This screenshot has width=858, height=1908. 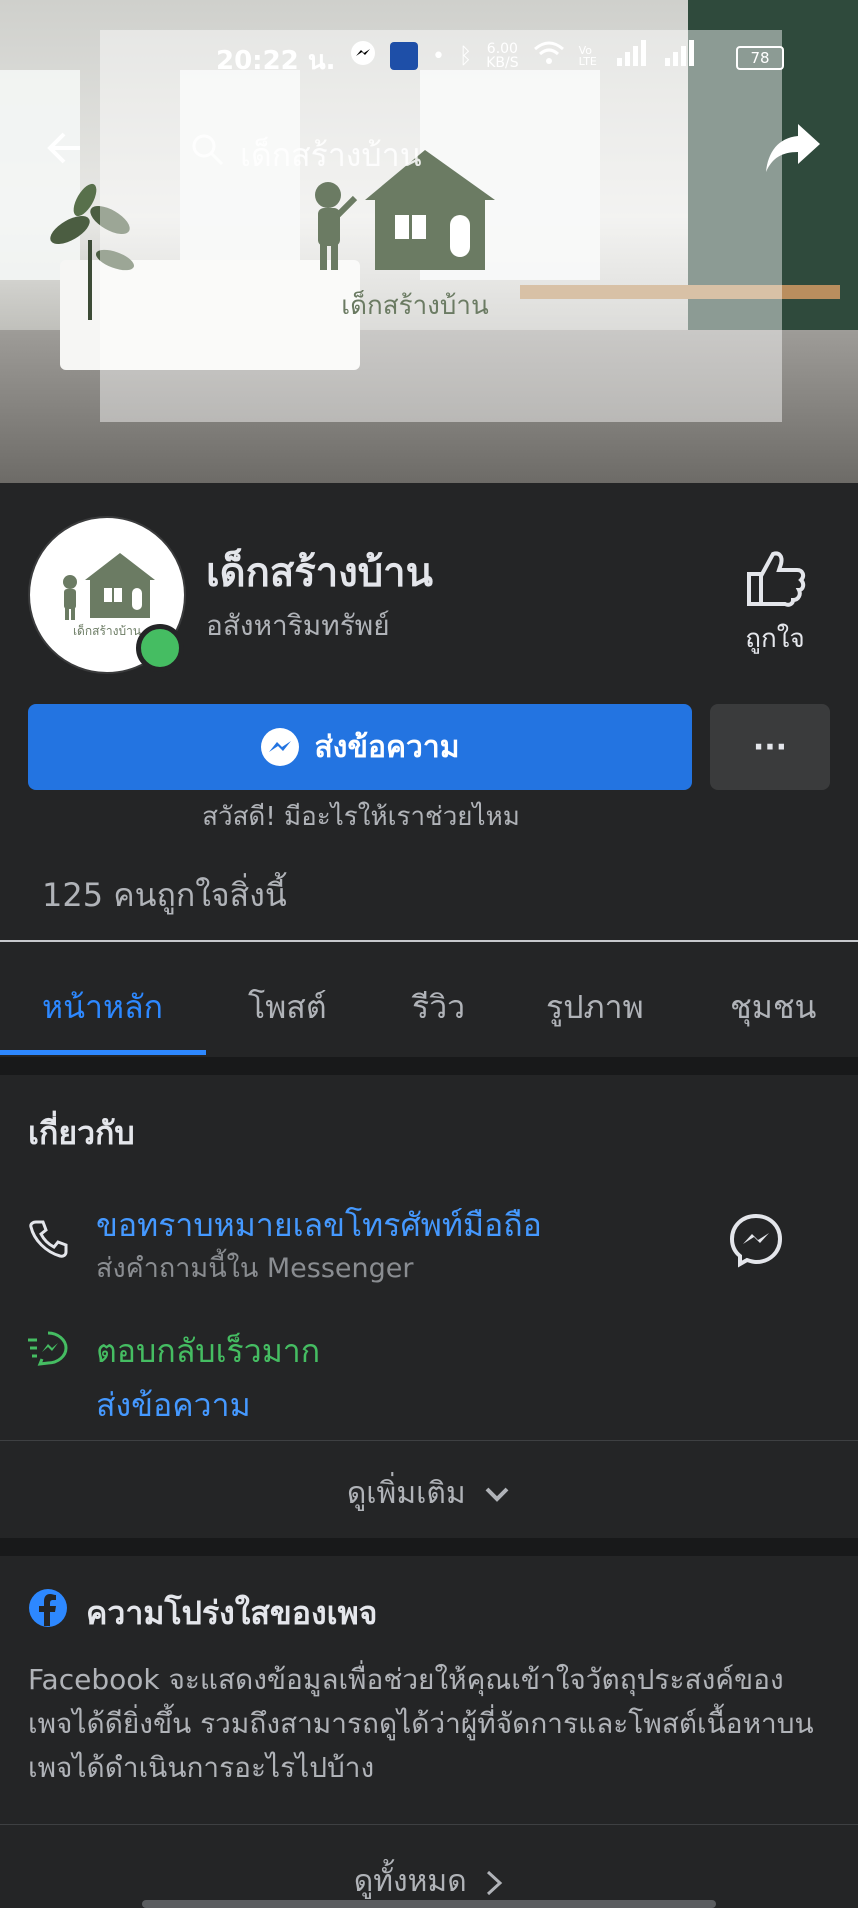 What do you see at coordinates (438, 1007) in the screenshot?
I see `tab-reviews: รีวิว` at bounding box center [438, 1007].